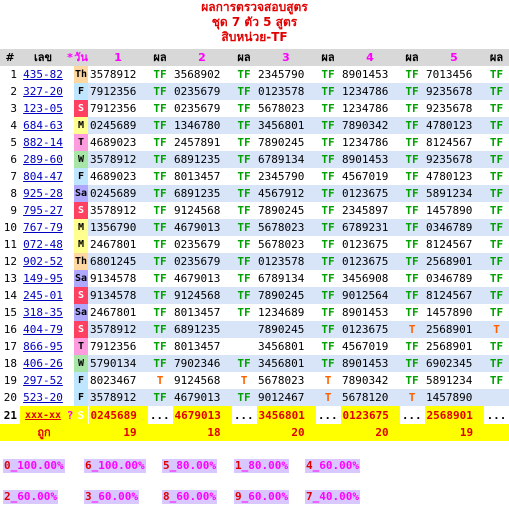 This screenshot has width=509, height=513. I want to click on col-result-2: ผล, so click(244, 57).